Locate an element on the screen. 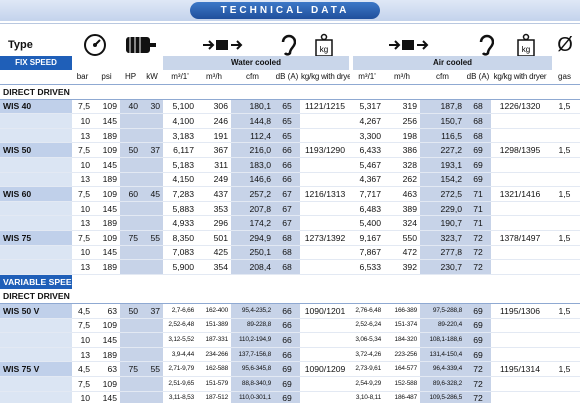  water-flow-icon is located at coordinates (222, 45).